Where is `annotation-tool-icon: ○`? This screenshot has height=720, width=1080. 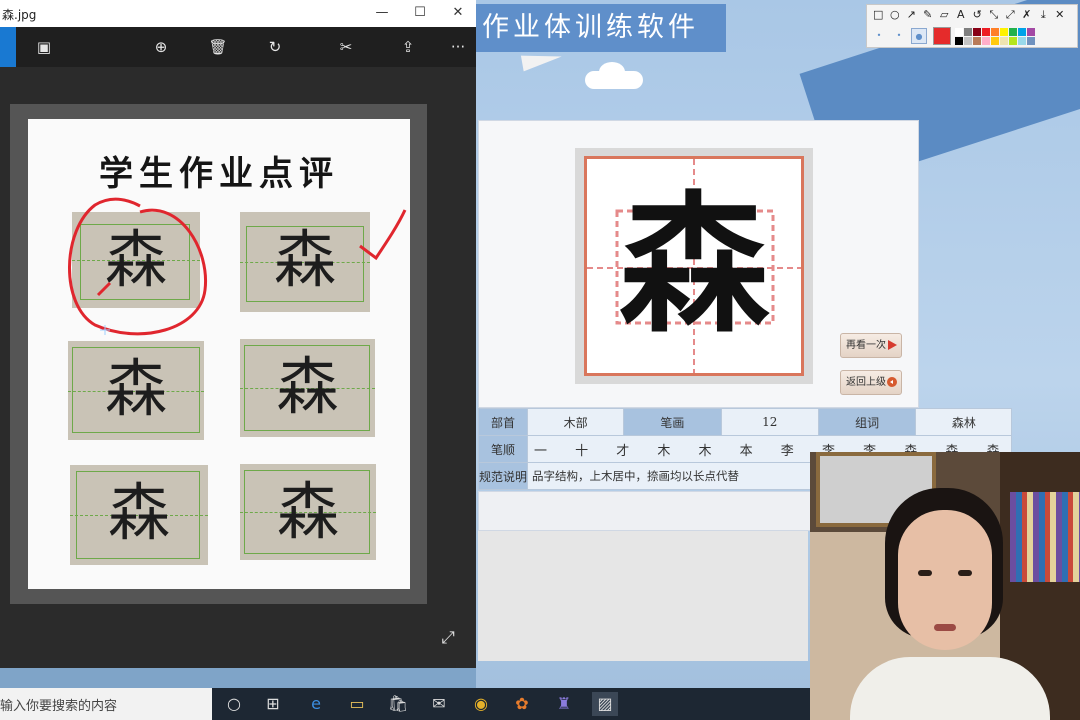
annotation-tool-icon: ○ is located at coordinates (895, 15).